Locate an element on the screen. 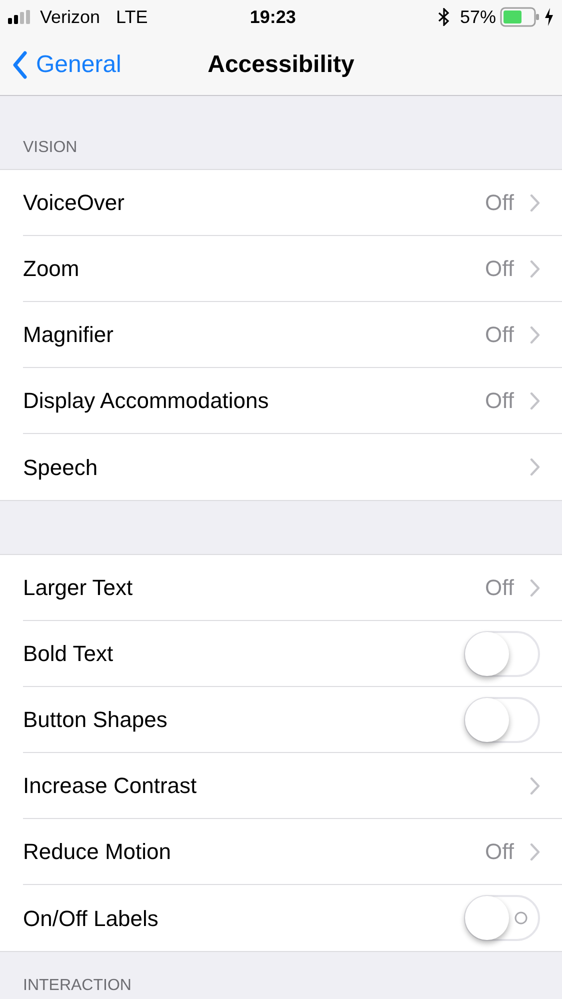 The height and width of the screenshot is (999, 562). row-label: Display Accommodations is located at coordinates (254, 400).